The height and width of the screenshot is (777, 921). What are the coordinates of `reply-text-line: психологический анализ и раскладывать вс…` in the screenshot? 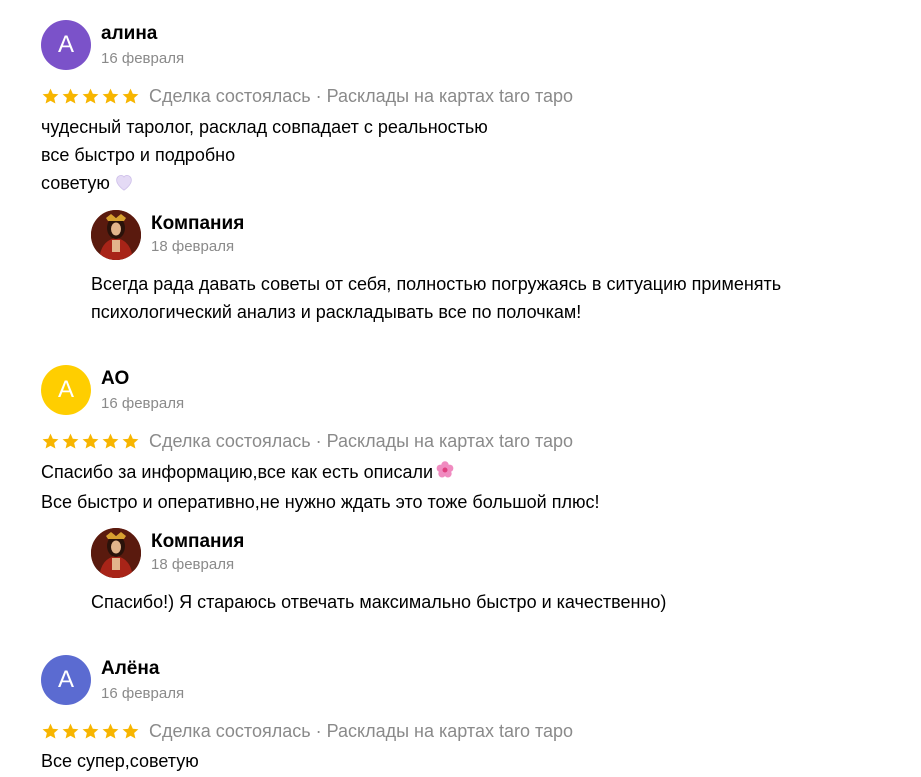 It's located at (336, 312).